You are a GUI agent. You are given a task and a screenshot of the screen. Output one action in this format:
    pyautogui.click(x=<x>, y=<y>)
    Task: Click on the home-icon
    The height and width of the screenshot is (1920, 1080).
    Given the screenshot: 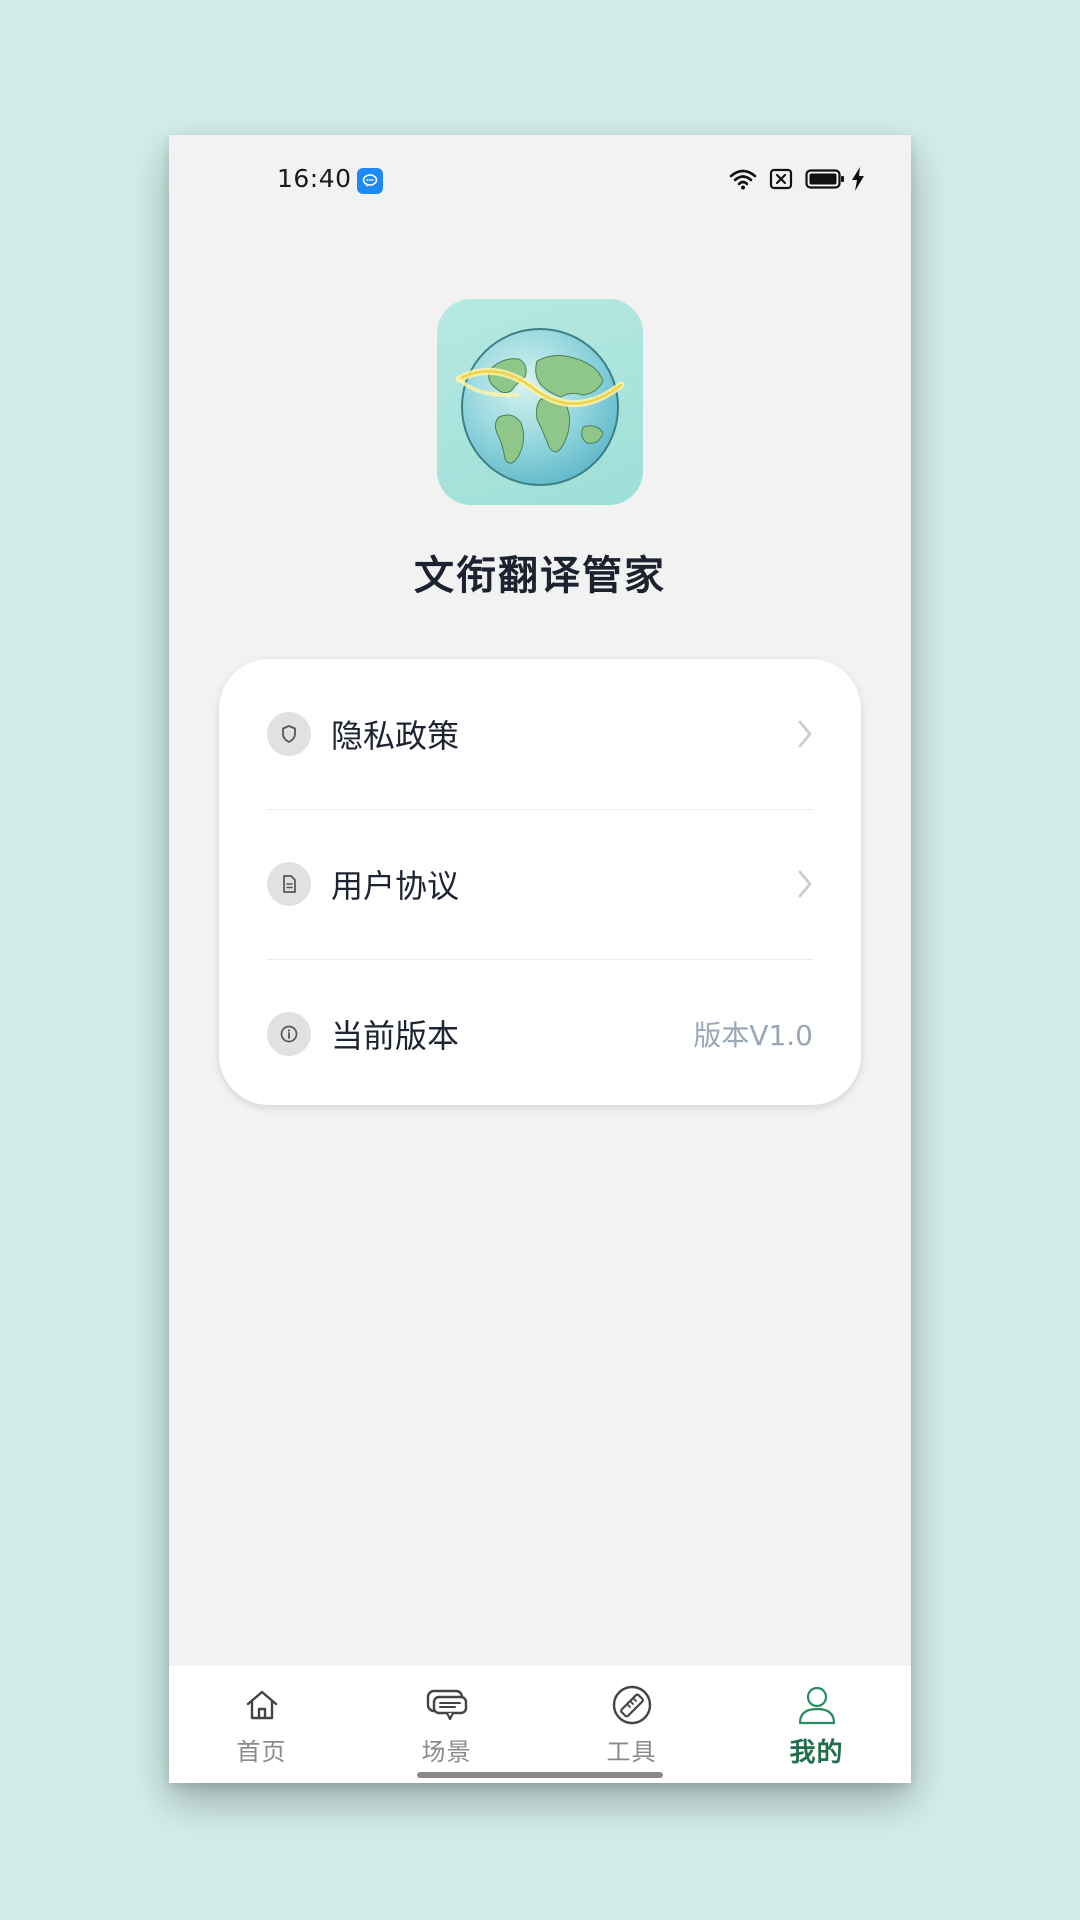 What is the action you would take?
    pyautogui.click(x=262, y=1705)
    